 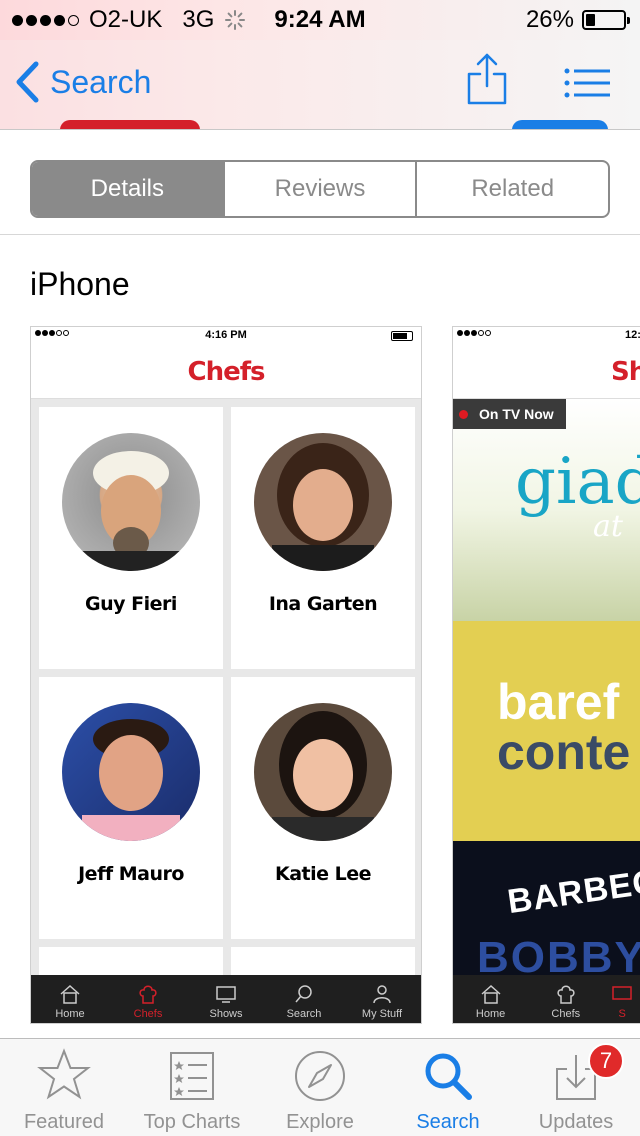 I want to click on tab-top-charts: Top Charts, so click(x=192, y=1087).